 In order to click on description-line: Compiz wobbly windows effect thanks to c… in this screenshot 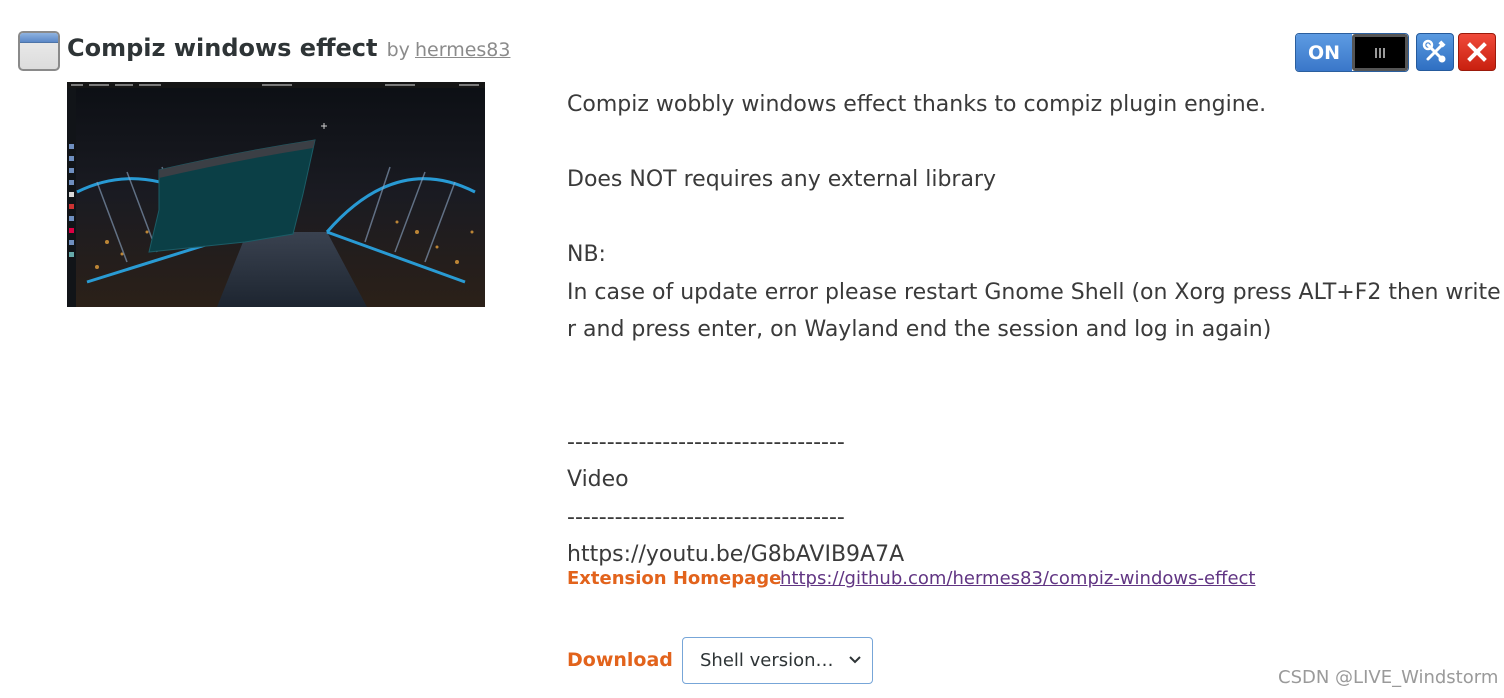, I will do `click(917, 104)`.